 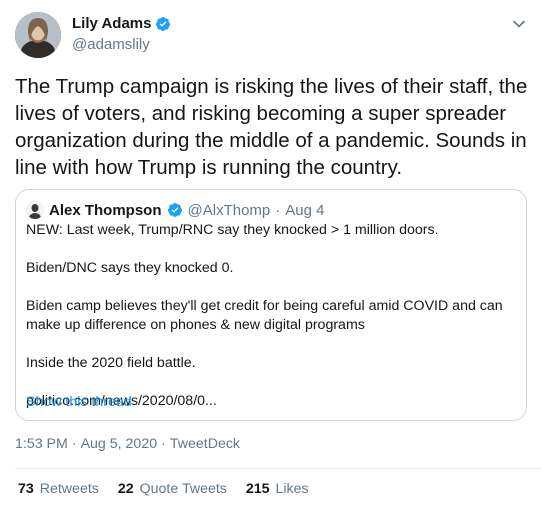 What do you see at coordinates (257, 489) in the screenshot?
I see `likes-count: 215` at bounding box center [257, 489].